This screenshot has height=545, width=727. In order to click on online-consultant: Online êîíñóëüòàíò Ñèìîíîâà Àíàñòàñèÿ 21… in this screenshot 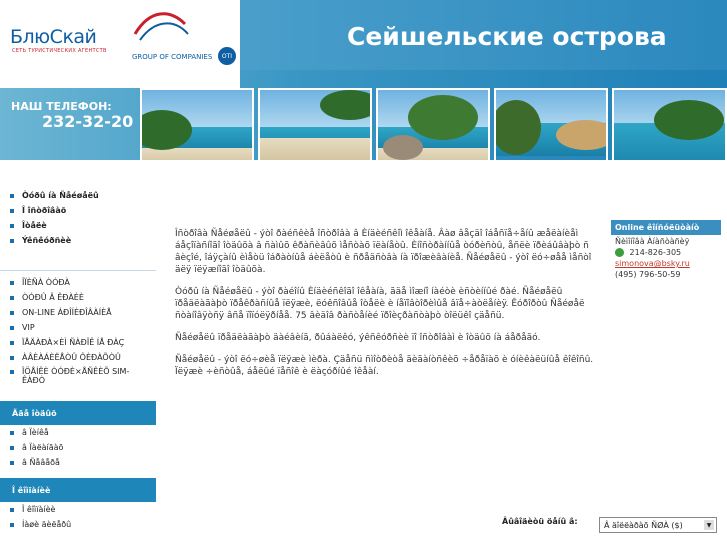, I will do `click(666, 260)`.